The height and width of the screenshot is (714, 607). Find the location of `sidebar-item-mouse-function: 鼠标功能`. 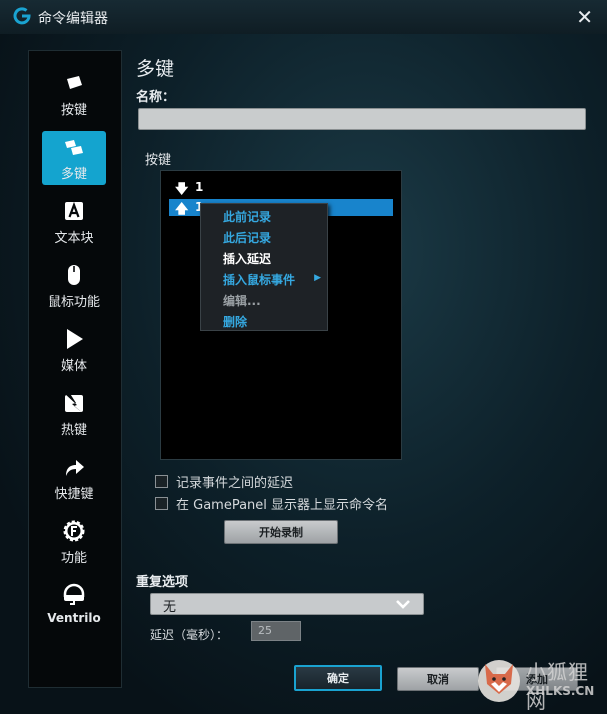

sidebar-item-mouse-function: 鼠标功能 is located at coordinates (74, 286).